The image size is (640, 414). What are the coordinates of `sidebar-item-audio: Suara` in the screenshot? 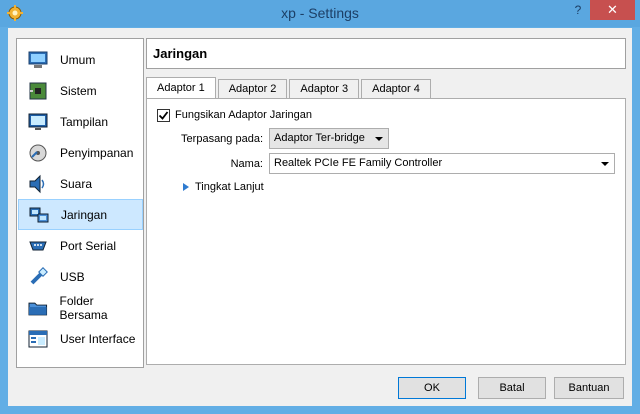 It's located at (80, 183).